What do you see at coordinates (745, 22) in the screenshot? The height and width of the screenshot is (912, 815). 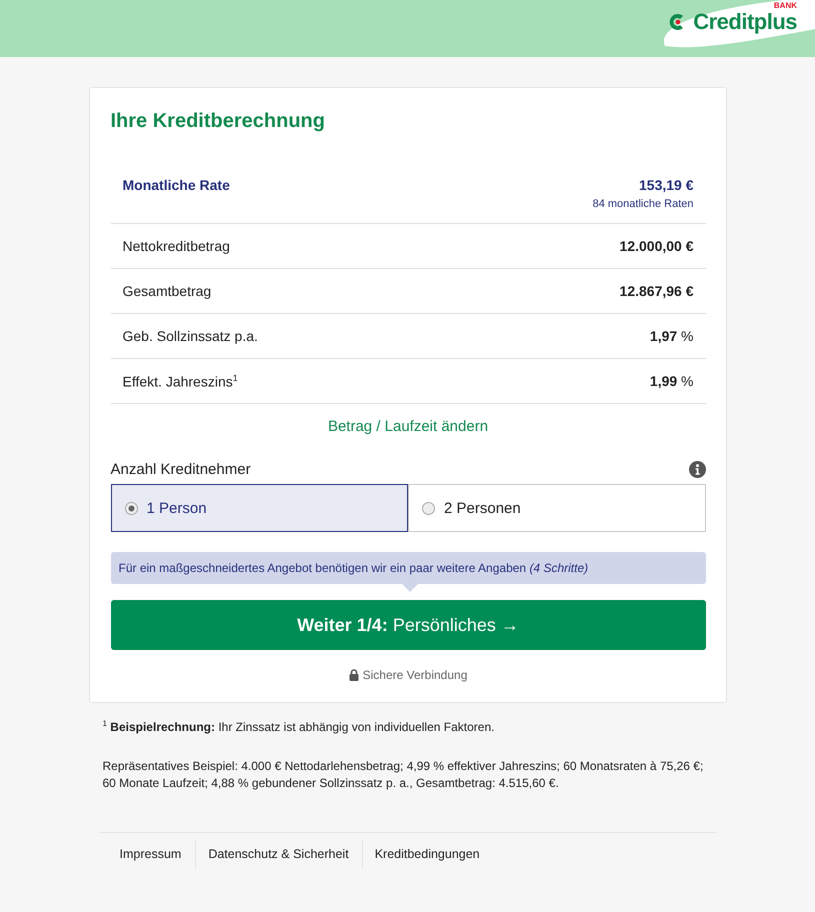 I see `logo-text: Creditplus` at bounding box center [745, 22].